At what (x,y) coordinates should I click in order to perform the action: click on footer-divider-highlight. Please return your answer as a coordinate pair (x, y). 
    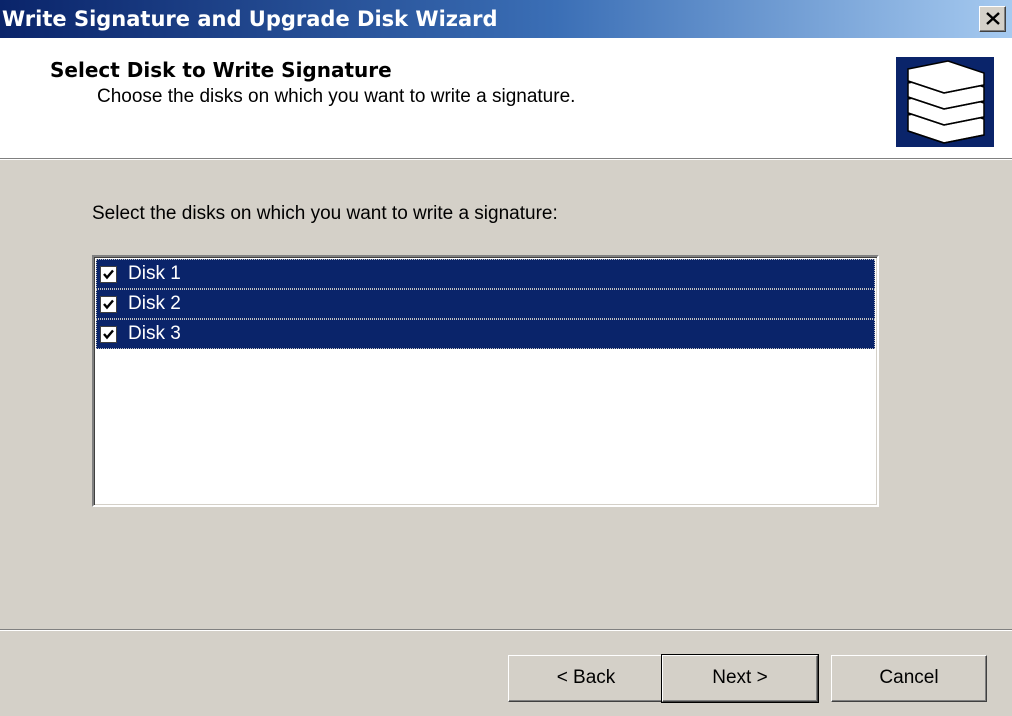
    Looking at the image, I should click on (506, 630).